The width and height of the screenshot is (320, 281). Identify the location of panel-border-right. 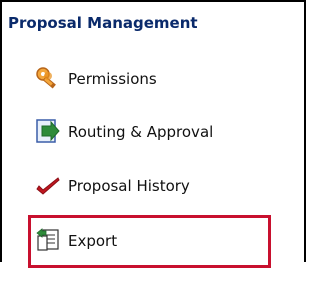
(305, 131).